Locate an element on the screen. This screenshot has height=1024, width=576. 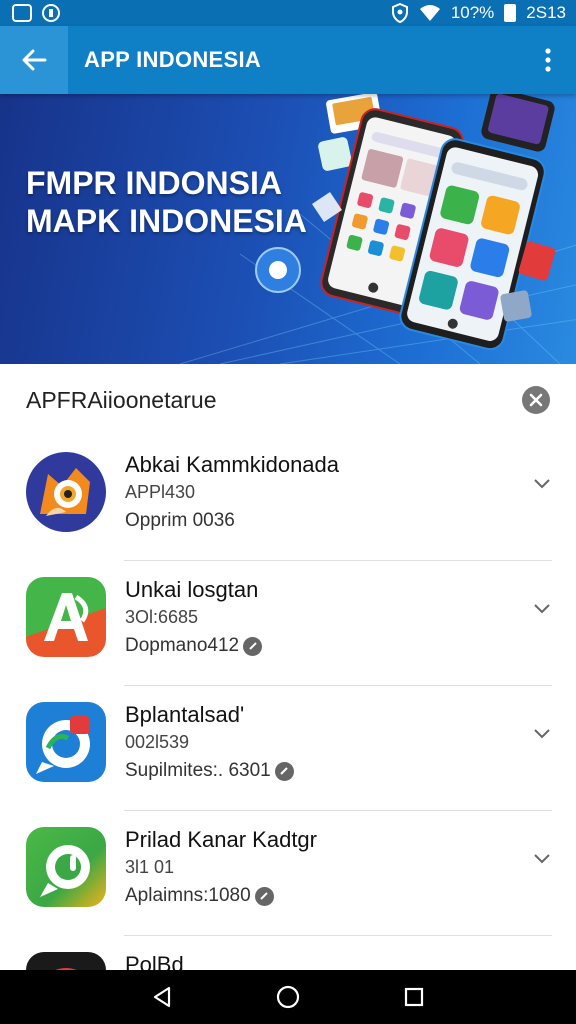
app-meta: Supilmites:. 6301 is located at coordinates (209, 771).